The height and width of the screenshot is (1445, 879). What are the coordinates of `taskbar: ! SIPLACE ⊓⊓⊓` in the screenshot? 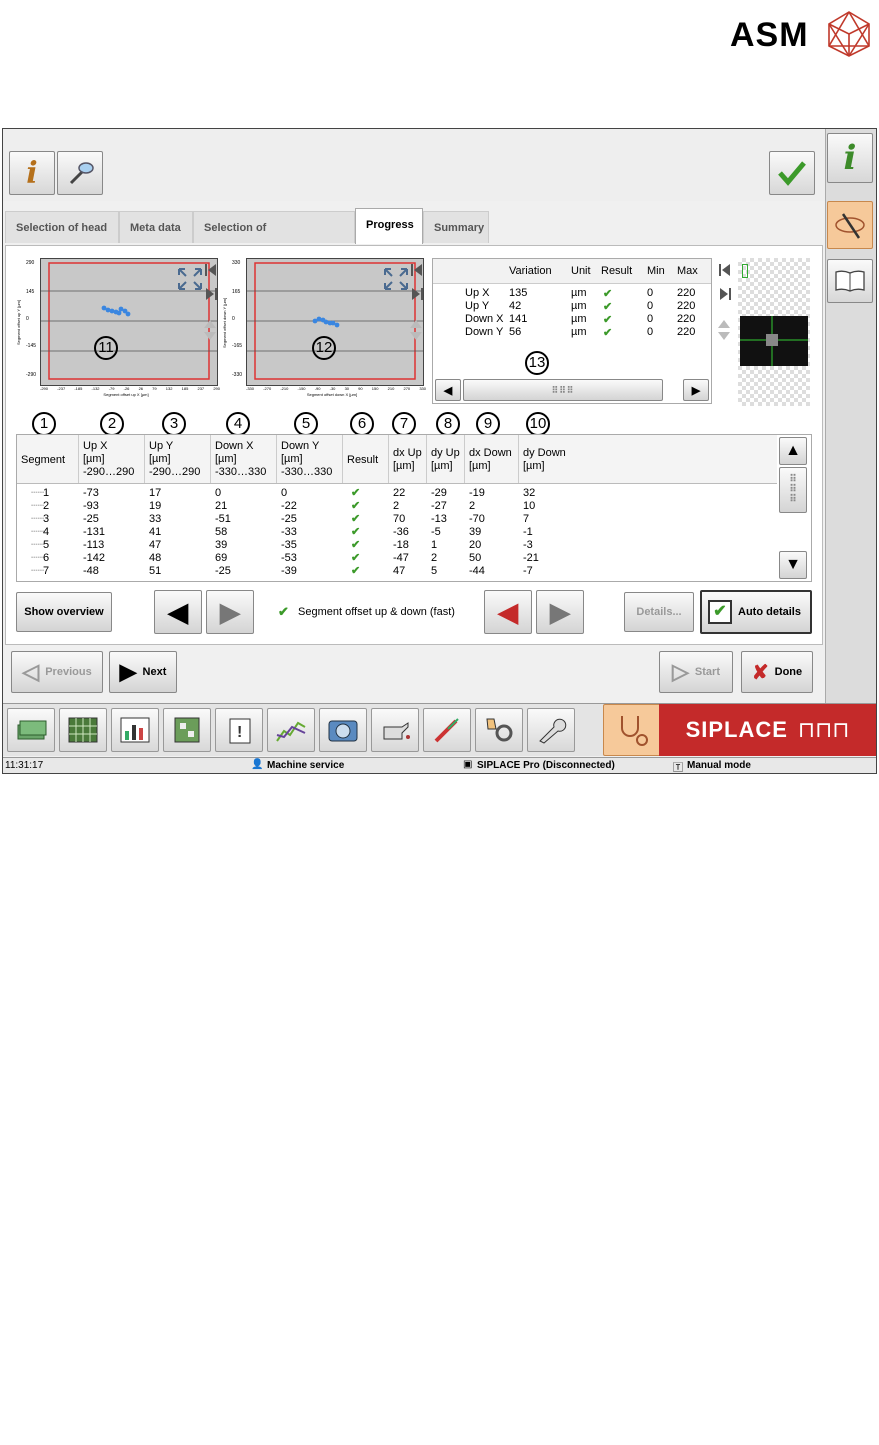 It's located at (439, 729).